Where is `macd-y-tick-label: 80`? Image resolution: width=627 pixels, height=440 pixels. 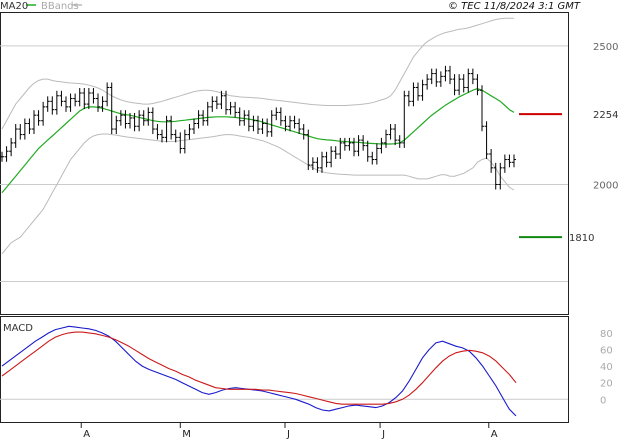
macd-y-tick-label: 80 is located at coordinates (606, 334).